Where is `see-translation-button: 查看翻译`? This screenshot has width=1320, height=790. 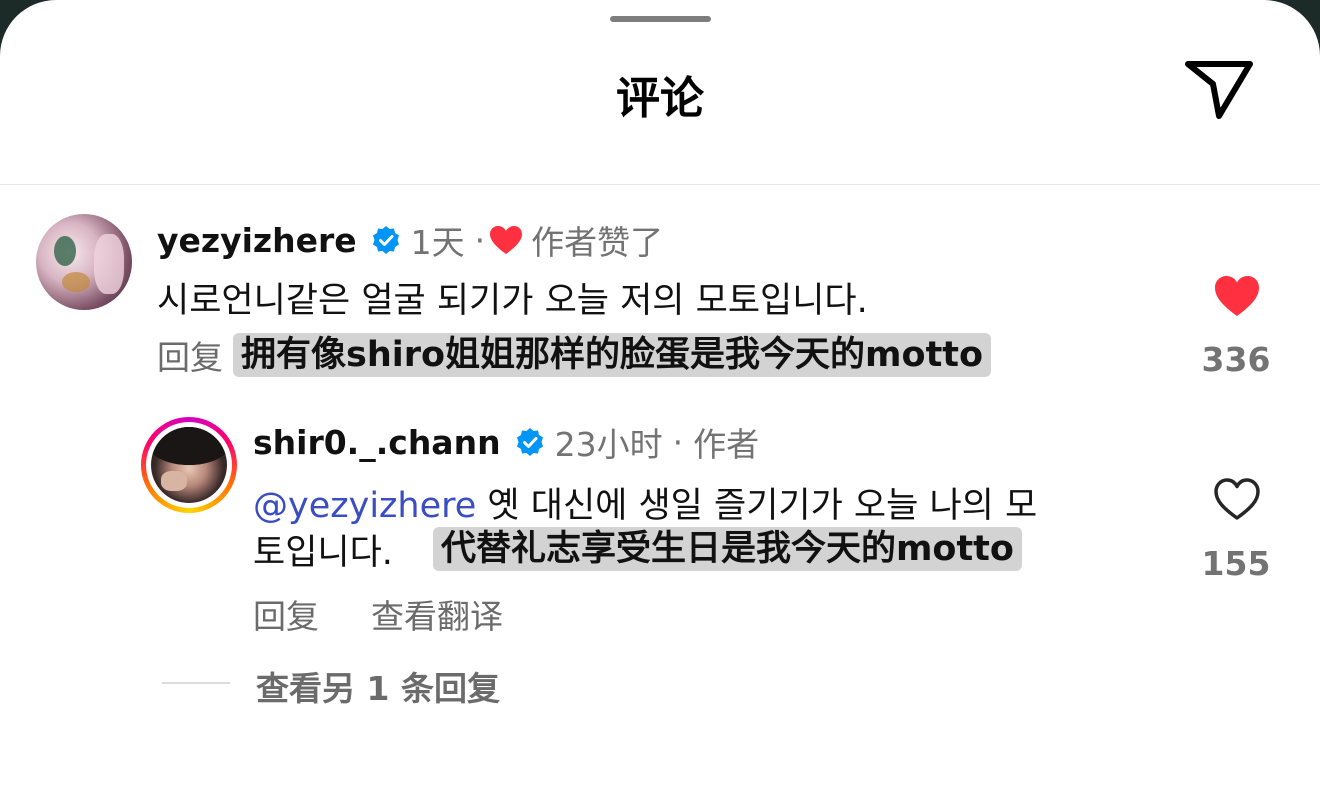 see-translation-button: 查看翻译 is located at coordinates (437, 614).